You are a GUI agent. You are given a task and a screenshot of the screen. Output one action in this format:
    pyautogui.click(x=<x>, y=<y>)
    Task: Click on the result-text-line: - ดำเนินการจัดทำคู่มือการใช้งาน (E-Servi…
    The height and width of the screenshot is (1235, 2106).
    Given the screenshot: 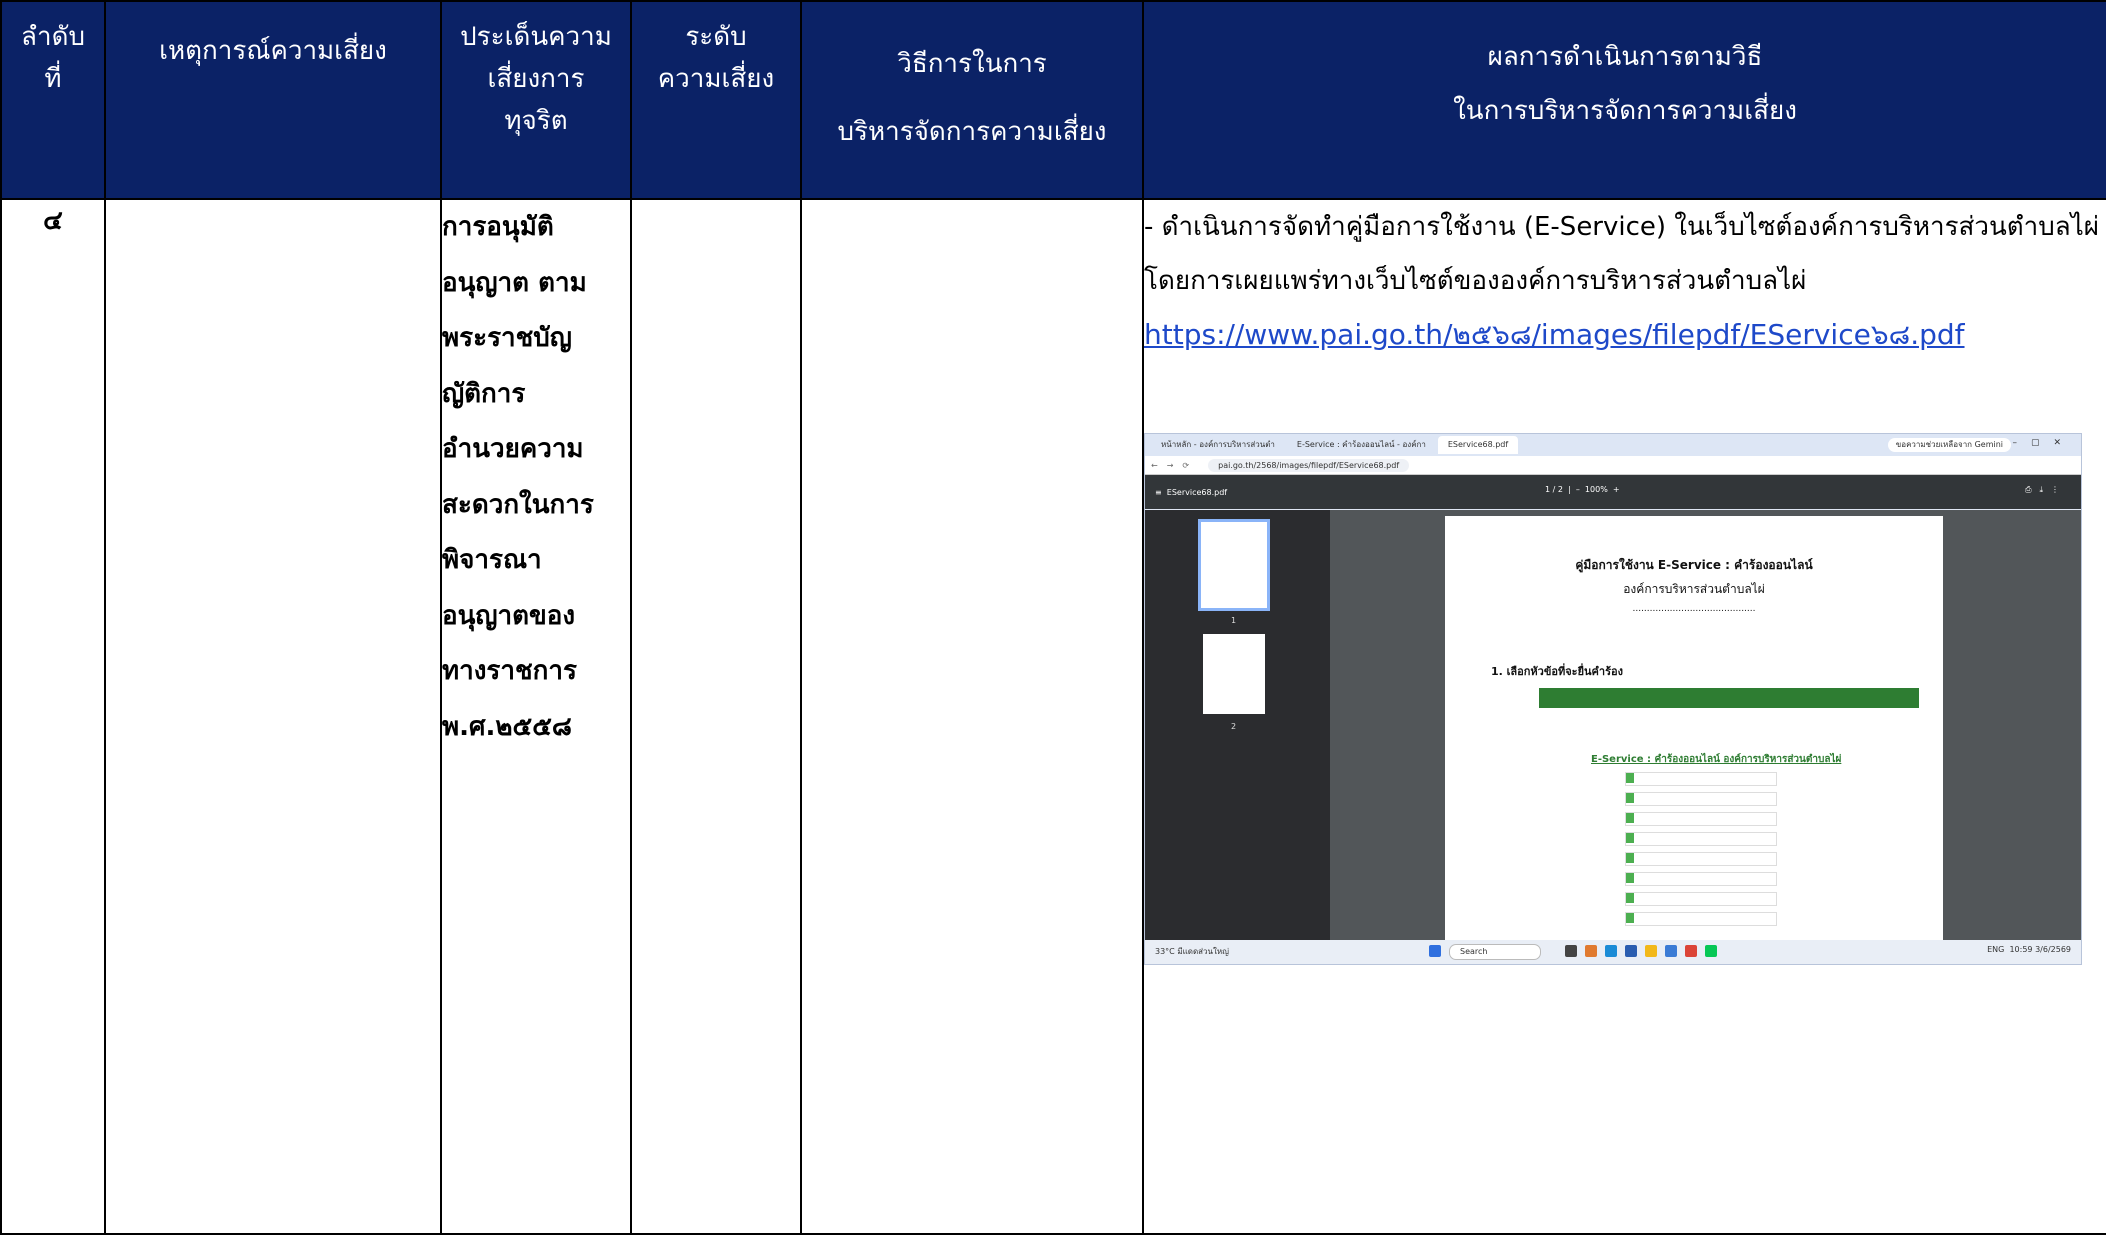 What is the action you would take?
    pyautogui.click(x=1622, y=227)
    